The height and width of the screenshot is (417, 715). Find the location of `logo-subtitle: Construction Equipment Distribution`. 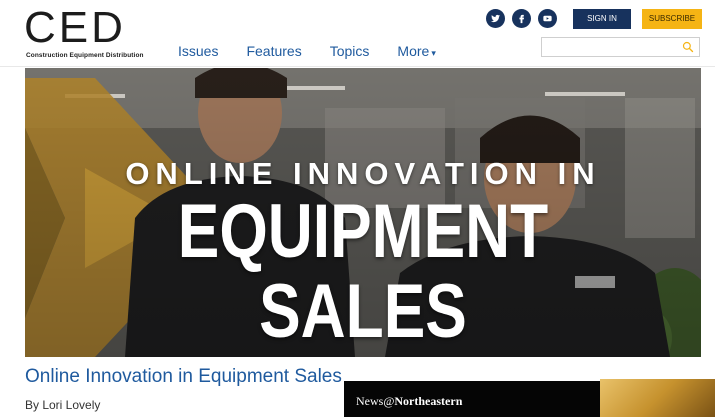

logo-subtitle: Construction Equipment Distribution is located at coordinates (85, 55).